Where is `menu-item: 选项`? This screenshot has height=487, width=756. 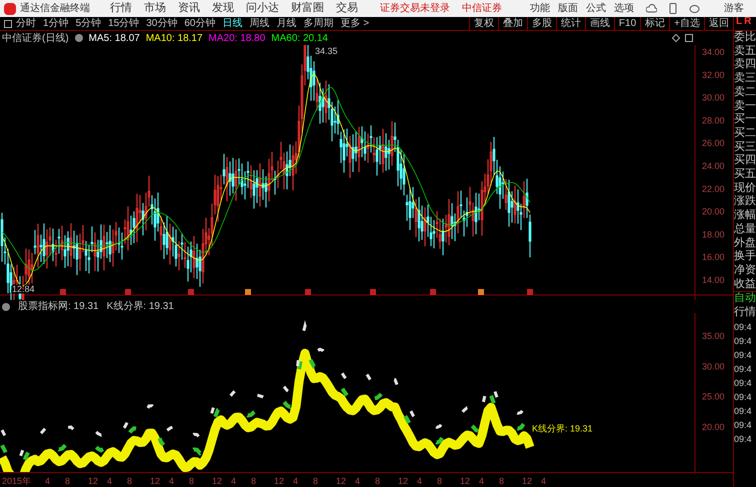
menu-item: 选项 is located at coordinates (624, 8).